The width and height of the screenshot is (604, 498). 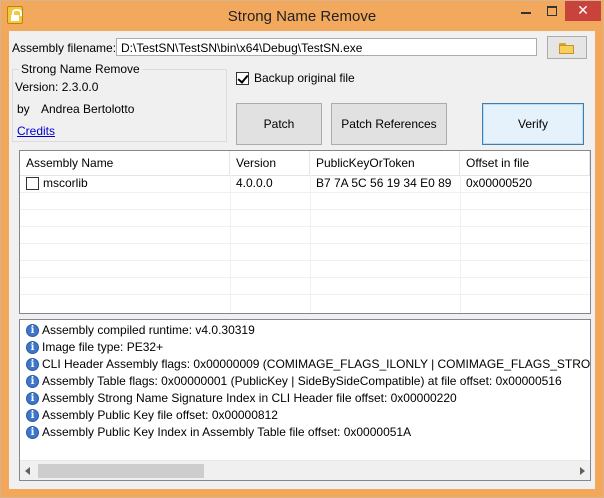 I want to click on title-bar: Strong Name Remove ✕, so click(x=302, y=16).